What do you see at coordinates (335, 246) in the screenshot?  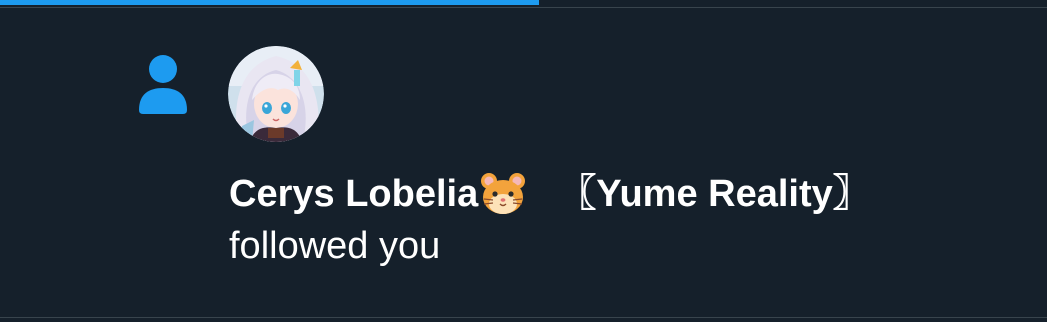 I see `notification-action-text: followed you` at bounding box center [335, 246].